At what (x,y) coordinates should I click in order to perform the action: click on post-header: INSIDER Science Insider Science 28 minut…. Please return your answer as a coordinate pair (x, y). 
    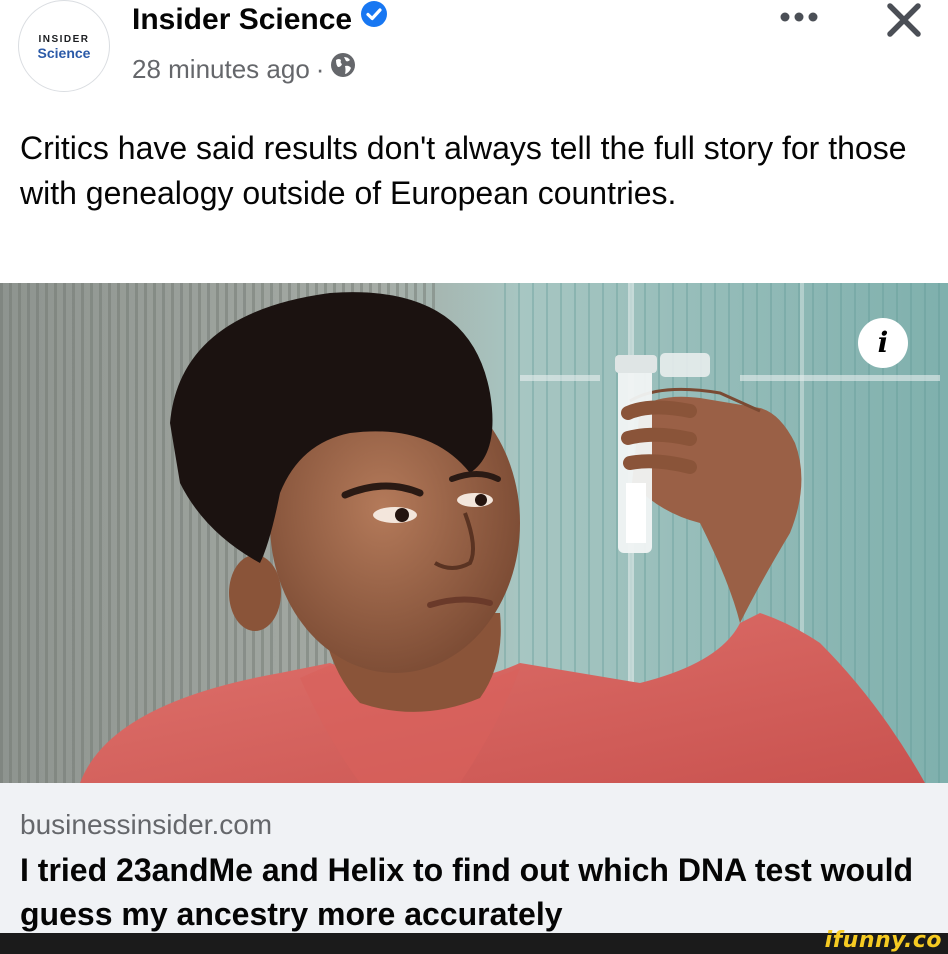
    Looking at the image, I should click on (474, 55).